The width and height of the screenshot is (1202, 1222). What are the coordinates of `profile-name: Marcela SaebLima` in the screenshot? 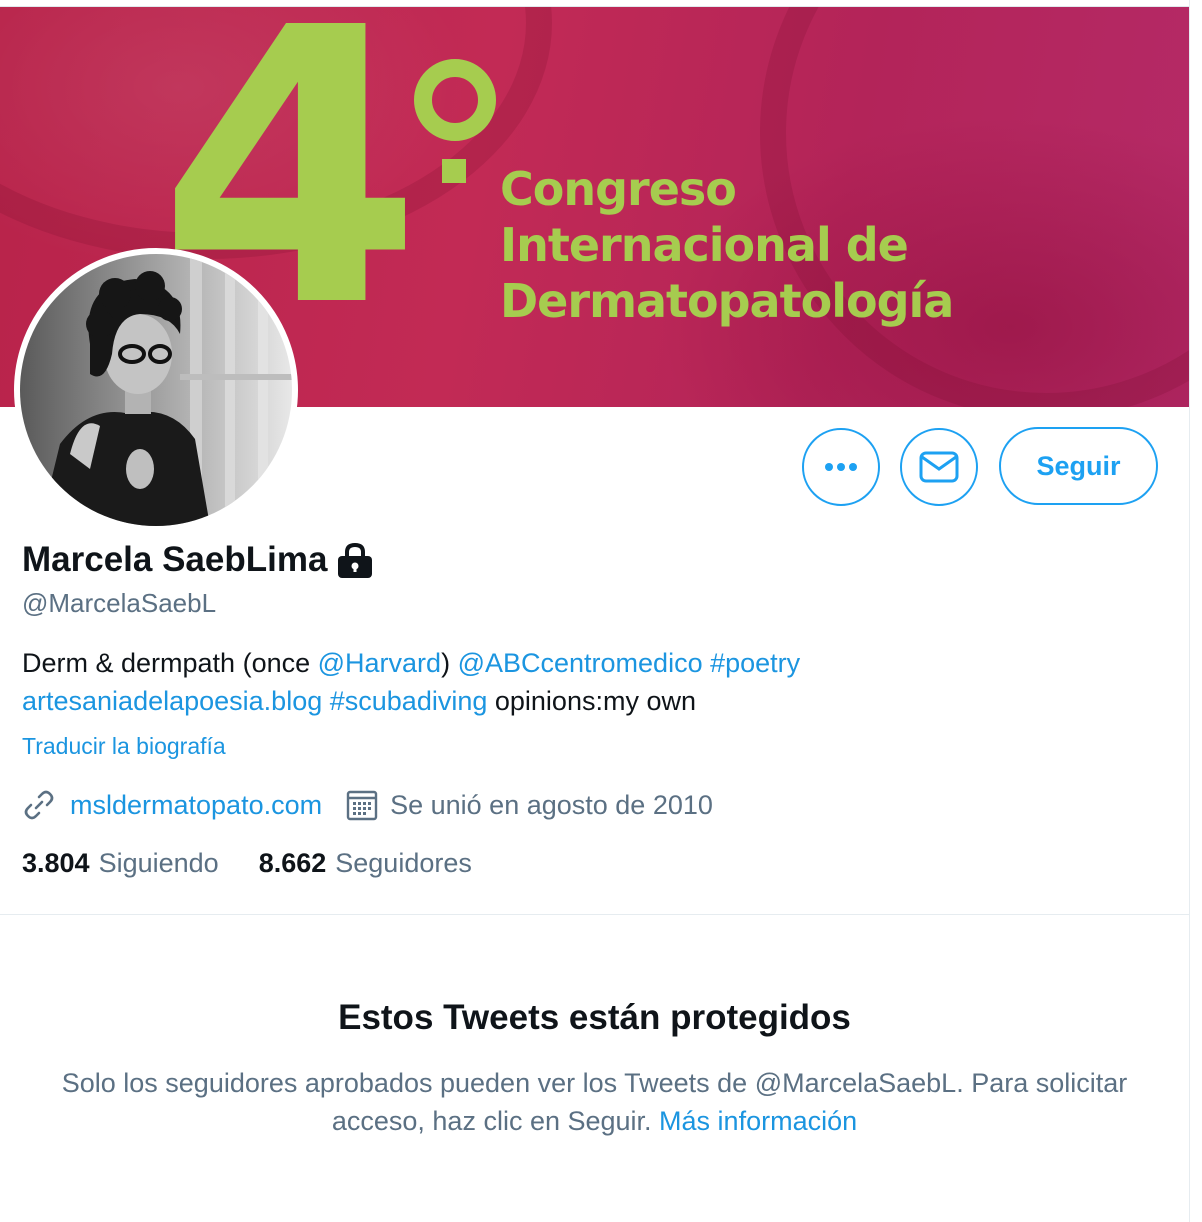 It's located at (175, 559).